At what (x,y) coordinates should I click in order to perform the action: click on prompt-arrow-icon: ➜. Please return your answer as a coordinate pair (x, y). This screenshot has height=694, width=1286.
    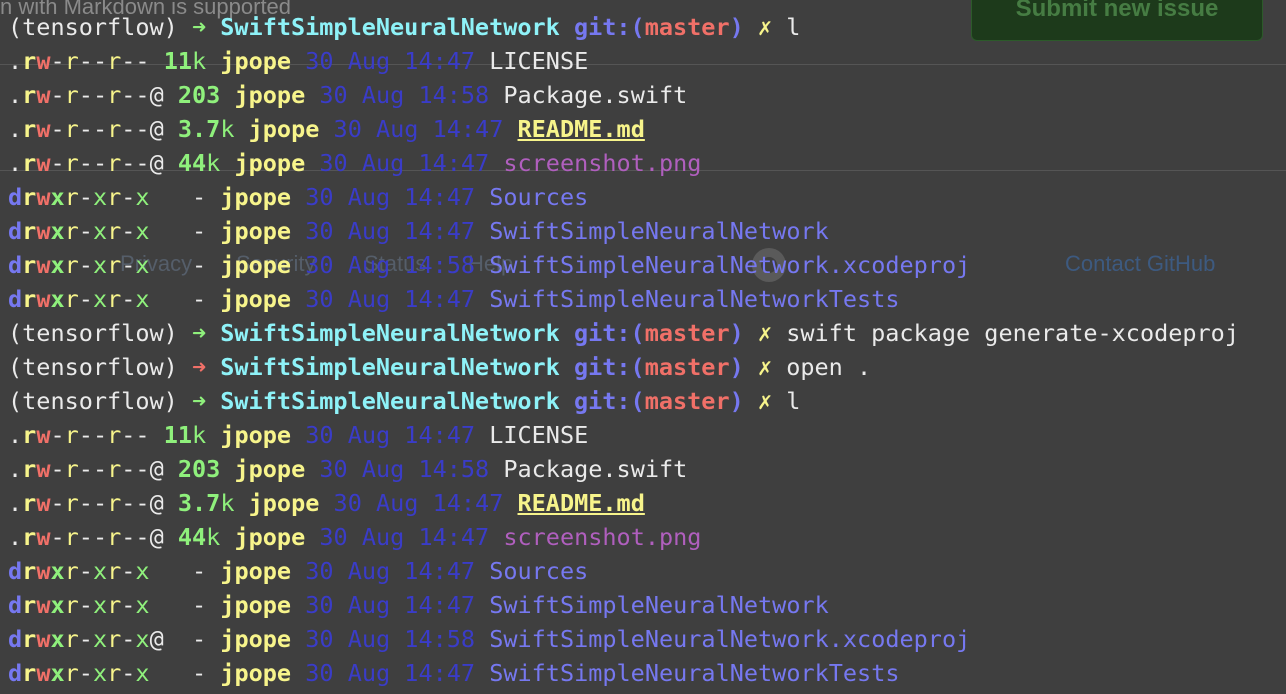
    Looking at the image, I should click on (199, 333).